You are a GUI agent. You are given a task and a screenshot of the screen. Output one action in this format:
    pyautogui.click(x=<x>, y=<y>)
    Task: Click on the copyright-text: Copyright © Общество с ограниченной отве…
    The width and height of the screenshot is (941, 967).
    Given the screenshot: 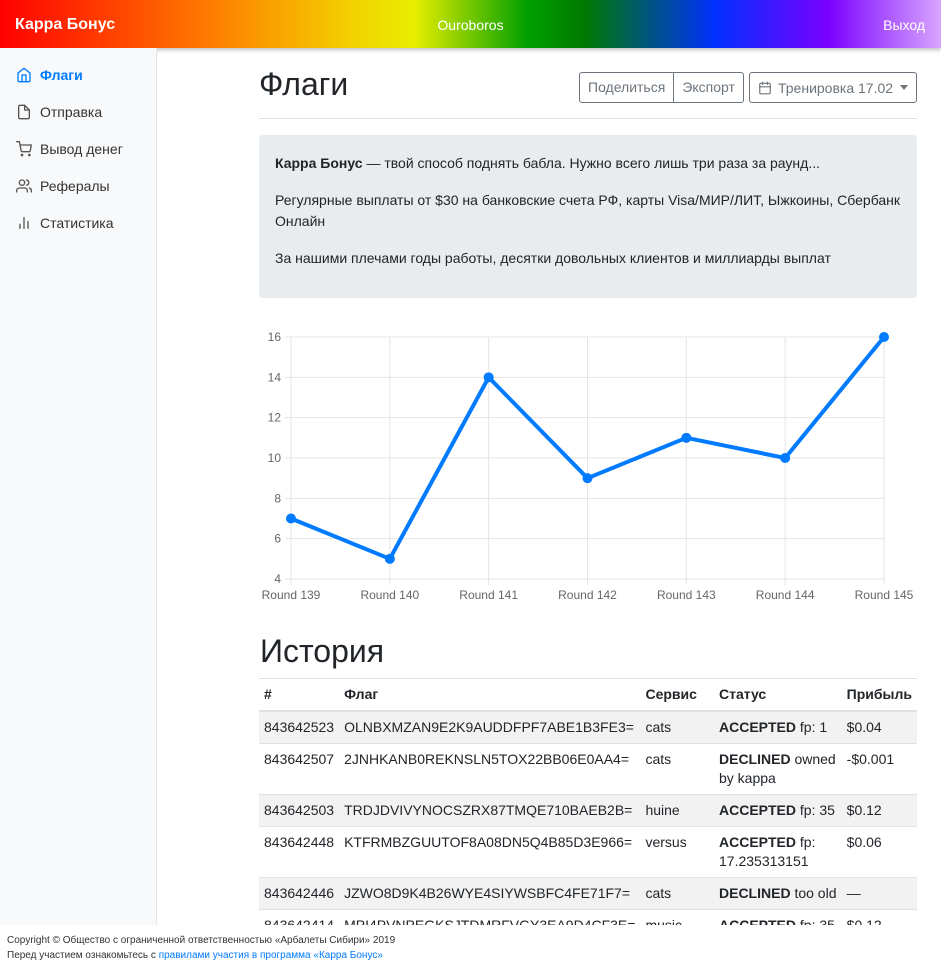 What is the action you would take?
    pyautogui.click(x=201, y=940)
    